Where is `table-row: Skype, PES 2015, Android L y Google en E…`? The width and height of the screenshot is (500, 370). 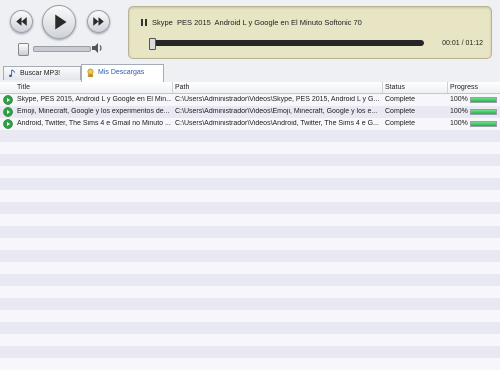 table-row: Skype, PES 2015, Android L y Google en E… is located at coordinates (250, 100).